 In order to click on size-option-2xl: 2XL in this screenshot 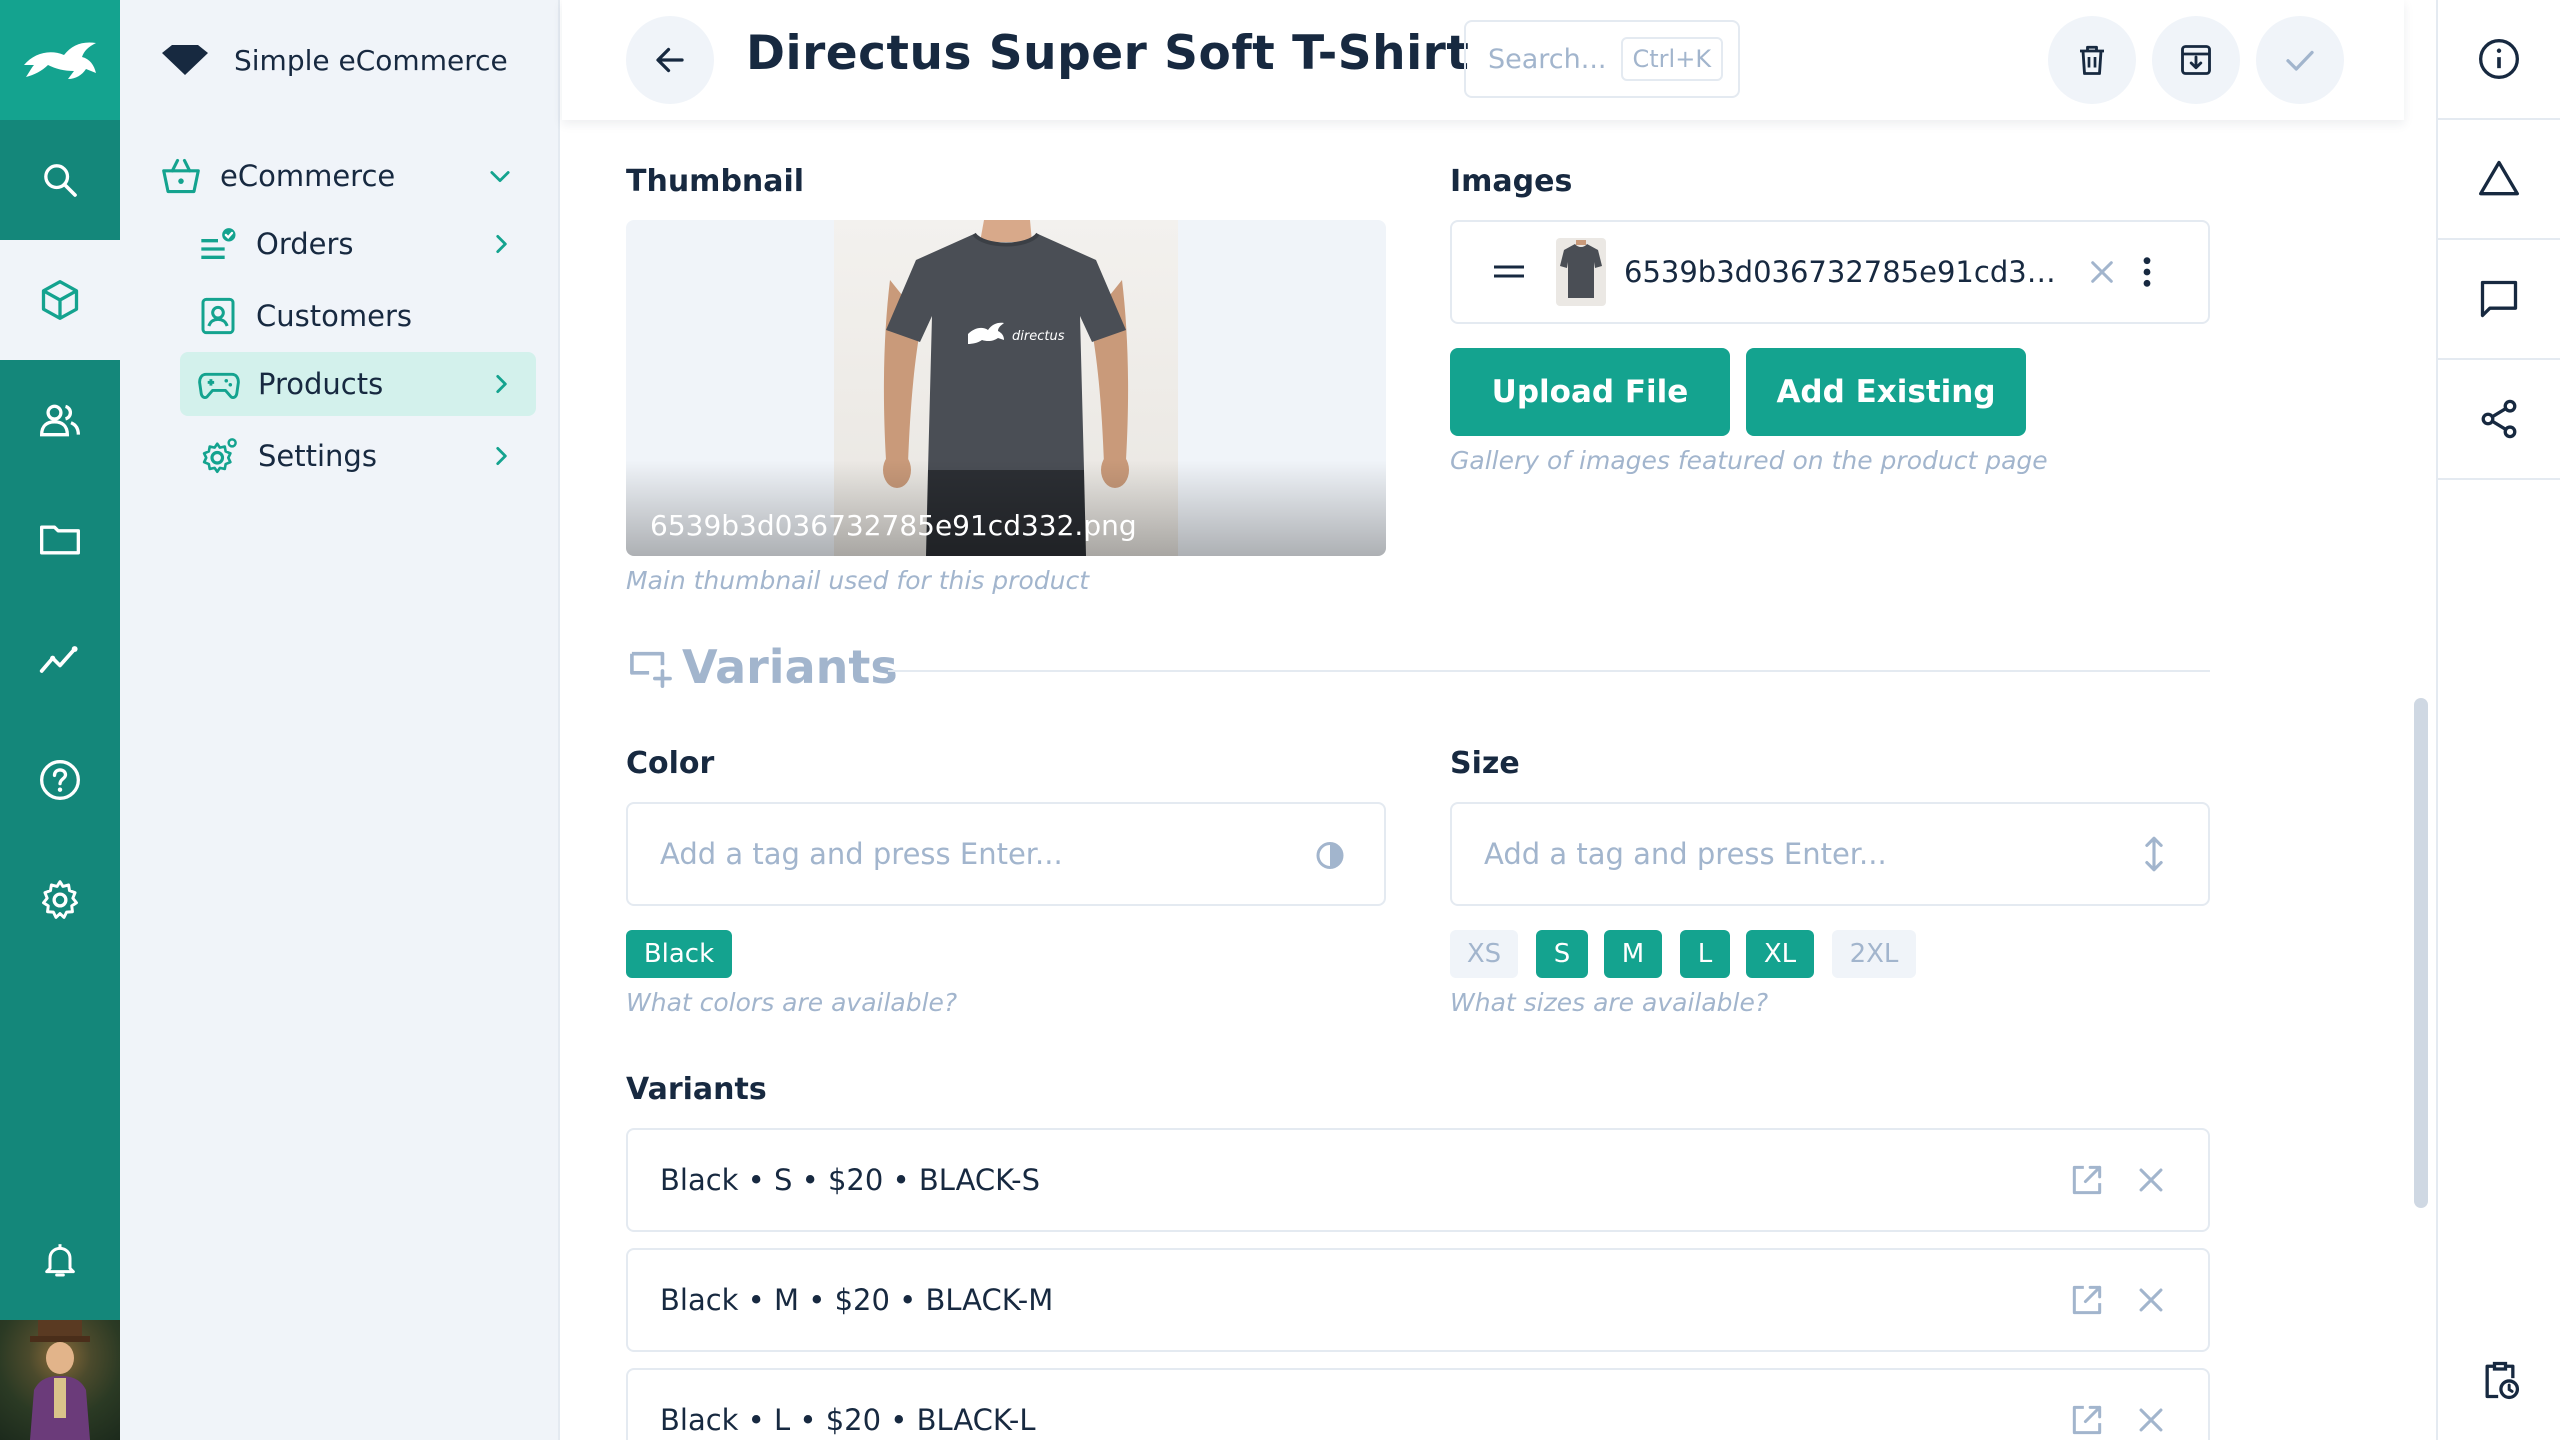, I will do `click(1874, 954)`.